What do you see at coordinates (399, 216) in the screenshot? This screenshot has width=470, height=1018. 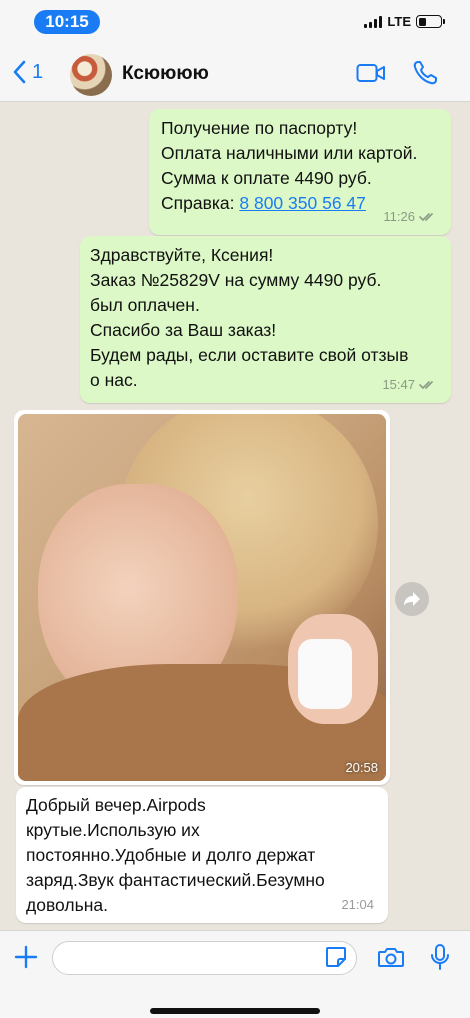 I see `message-time: 11:26` at bounding box center [399, 216].